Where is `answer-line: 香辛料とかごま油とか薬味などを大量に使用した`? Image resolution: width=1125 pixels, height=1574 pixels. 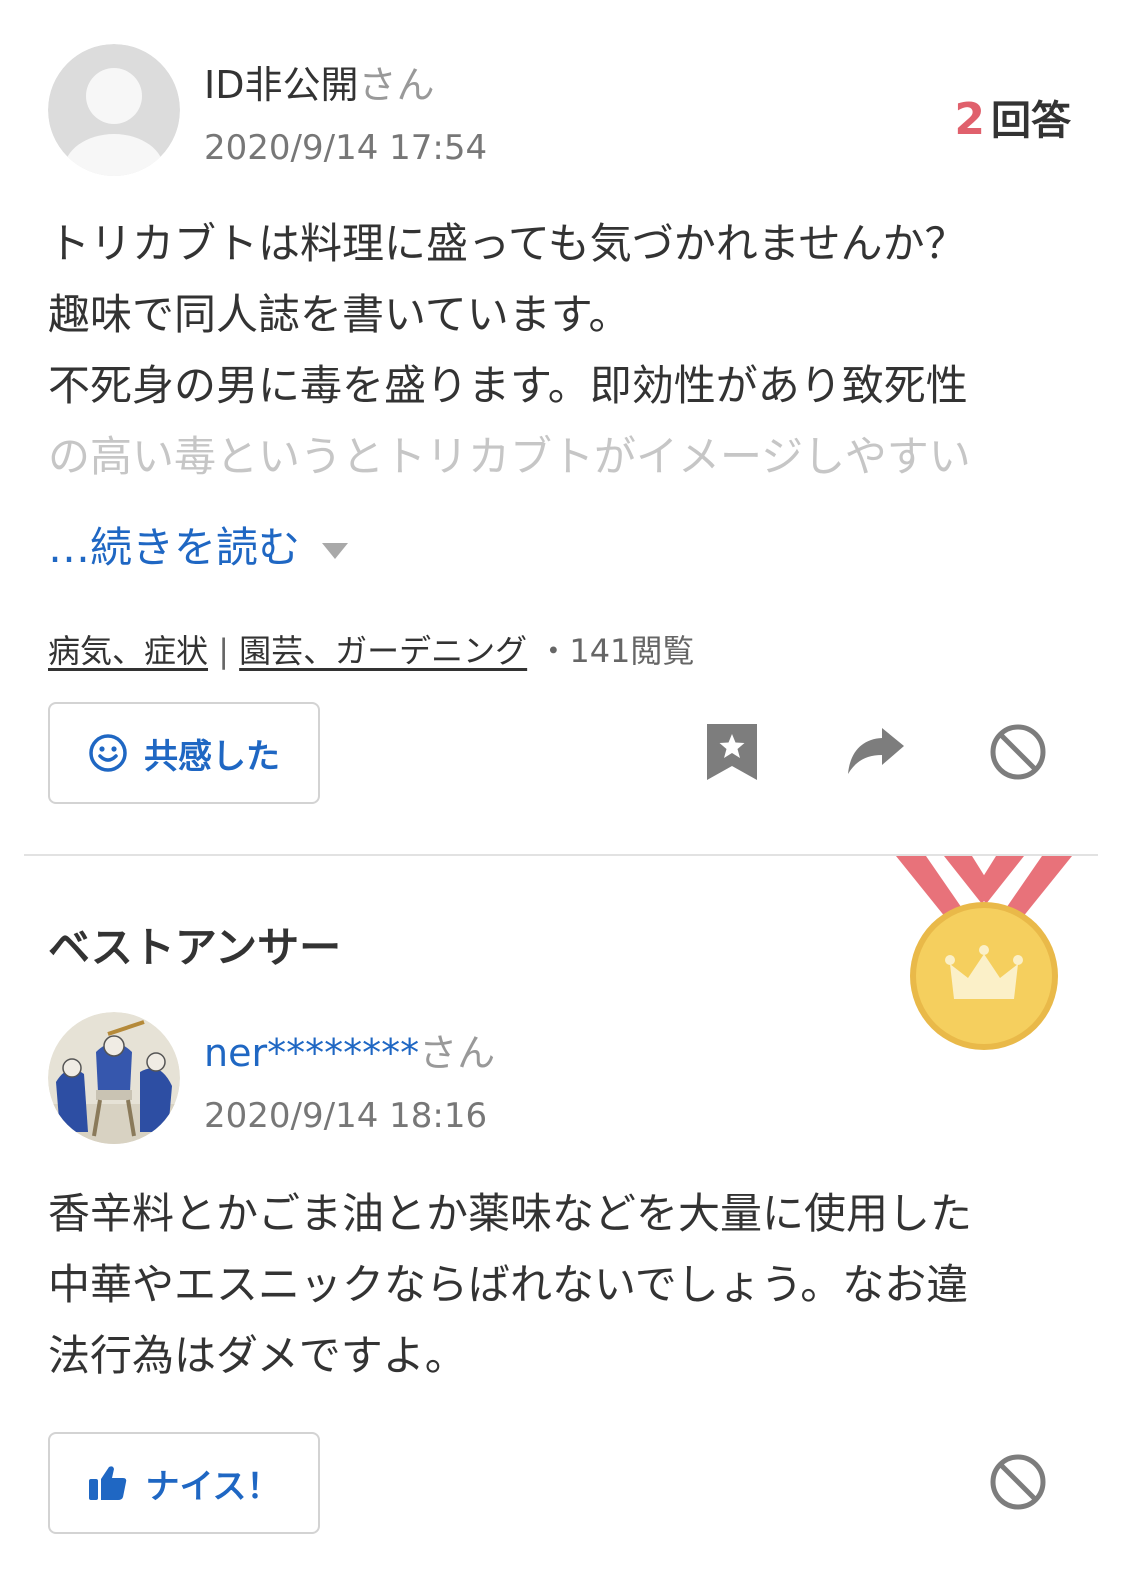 answer-line: 香辛料とかごま油とか薬味などを大量に使用した is located at coordinates (510, 1213).